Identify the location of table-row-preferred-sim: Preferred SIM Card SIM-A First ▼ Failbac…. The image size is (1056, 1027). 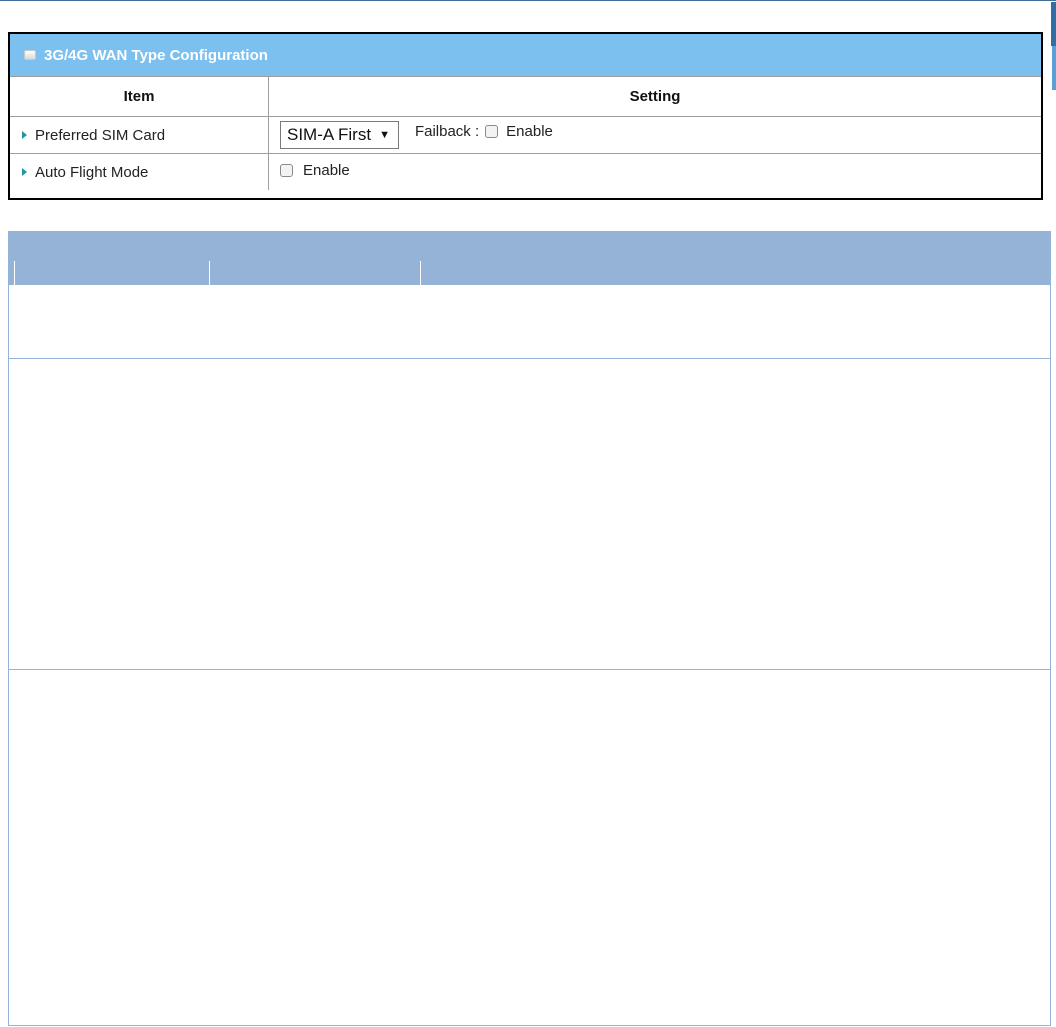
(525, 135).